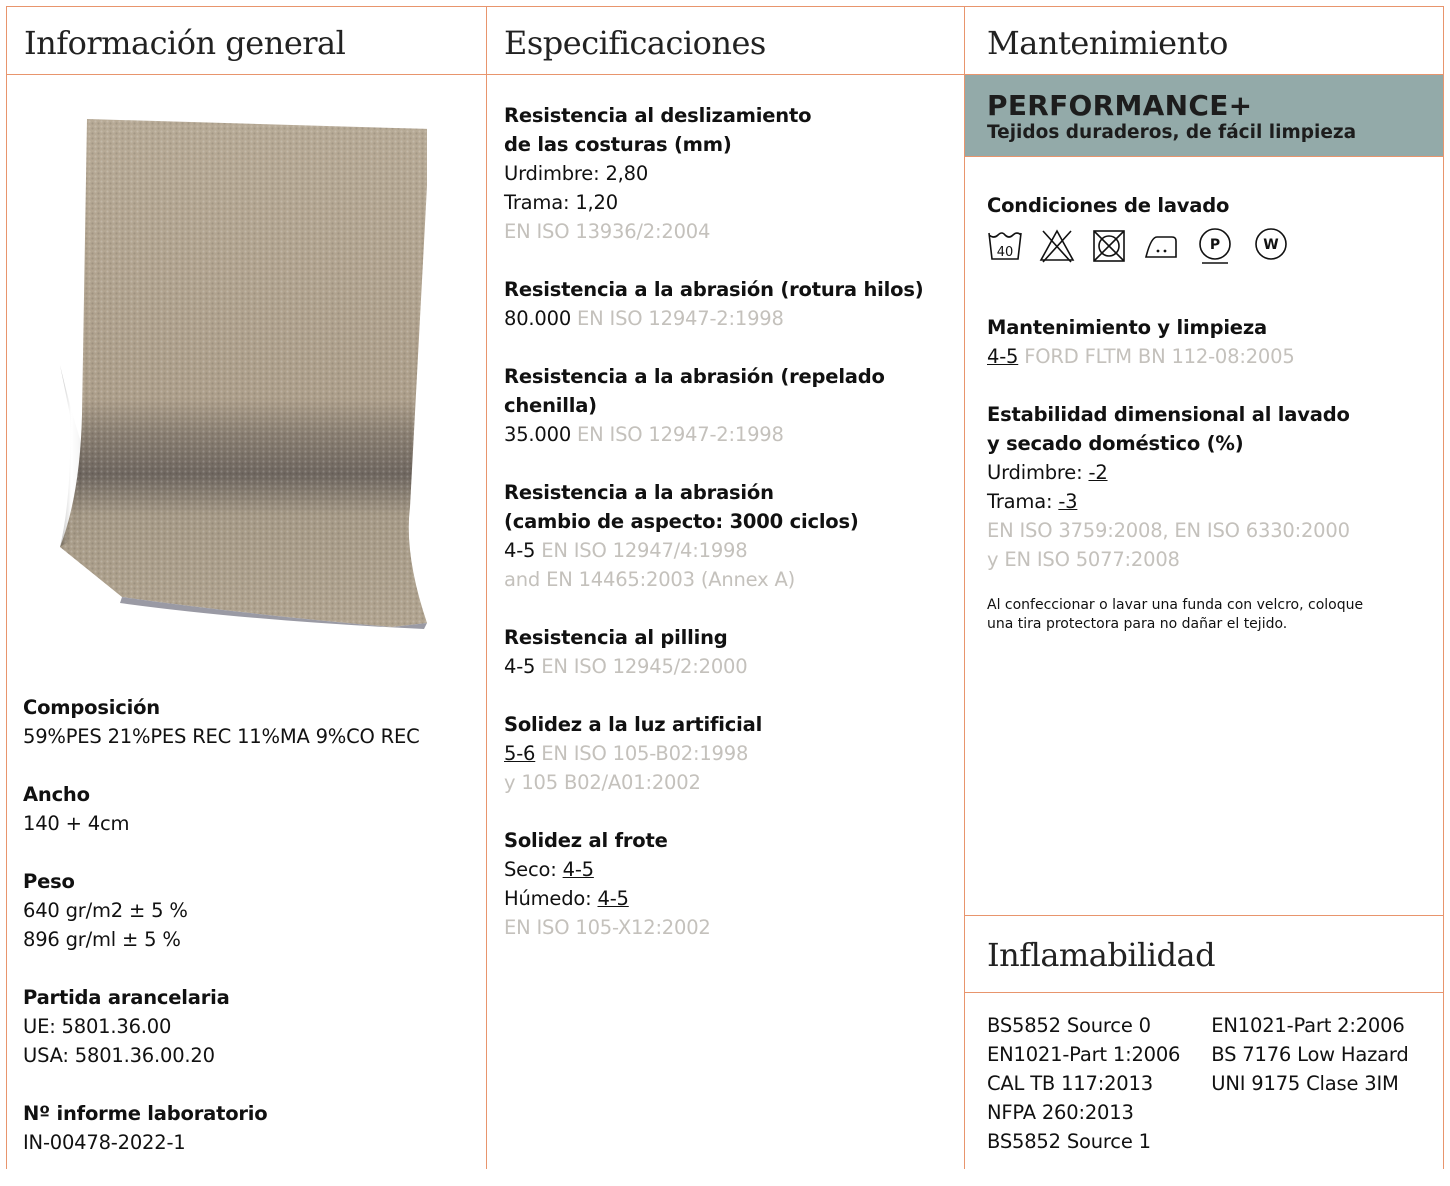  I want to click on svg-text: P, so click(1215, 245).